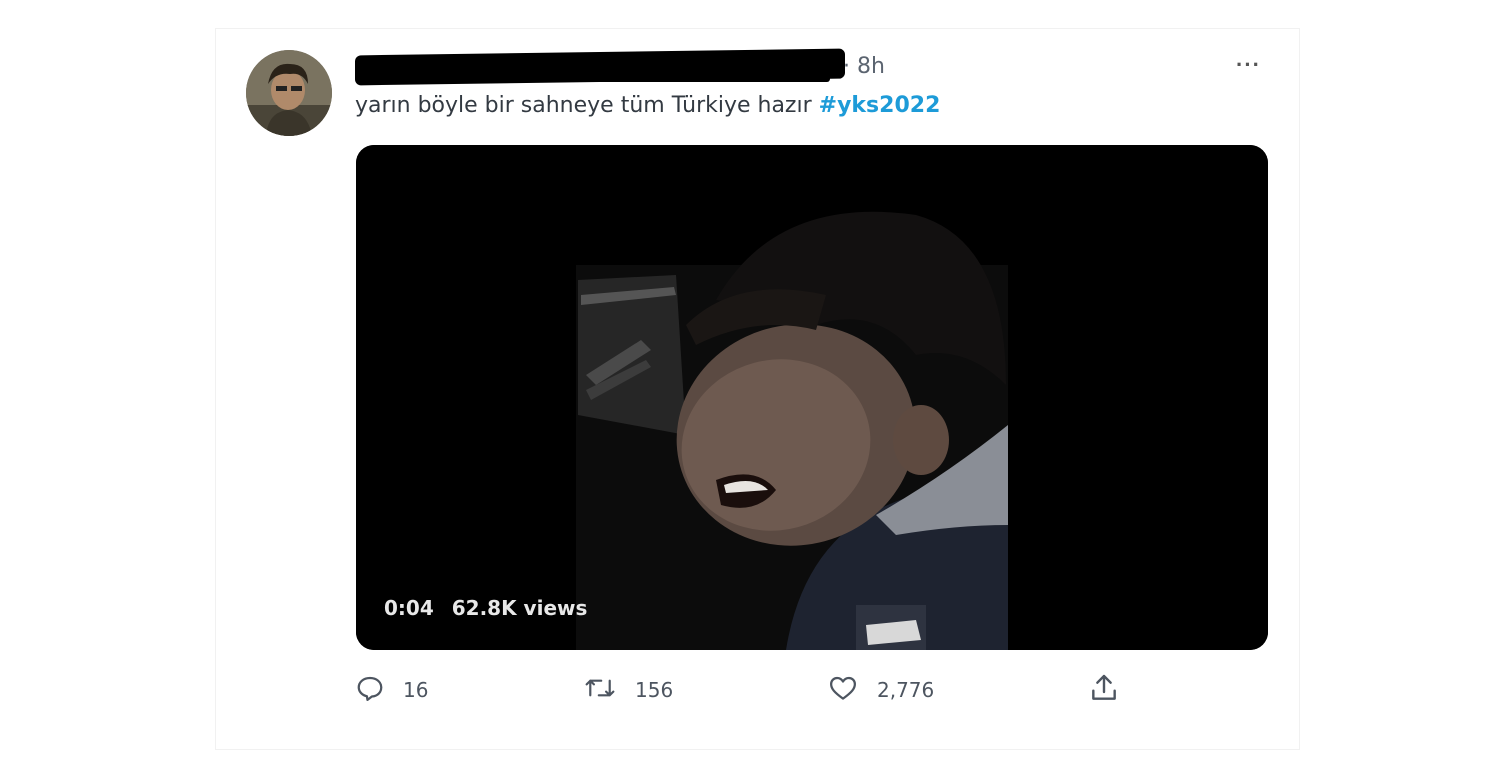 This screenshot has height=775, width=1500. I want to click on avatar-image, so click(289, 93).